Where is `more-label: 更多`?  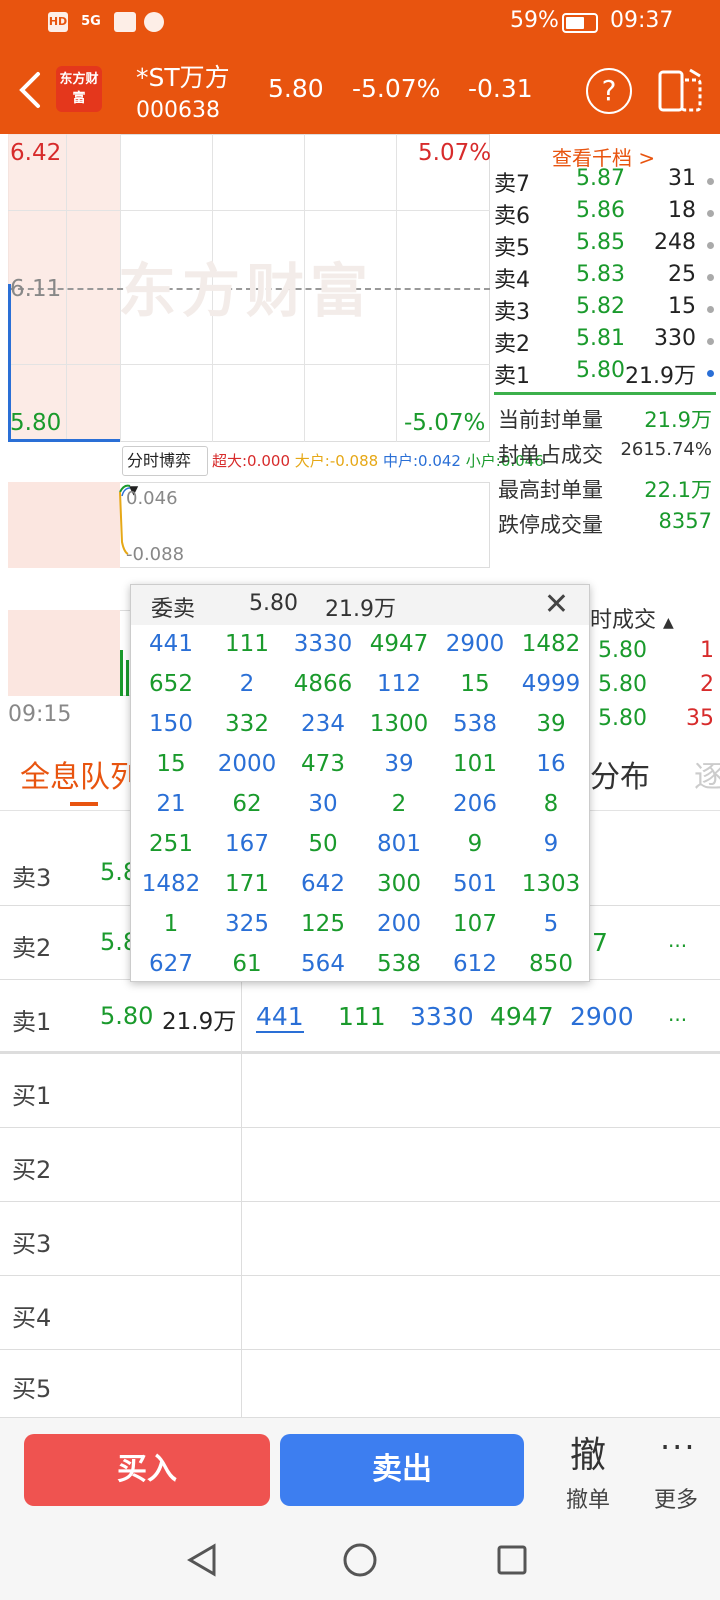
more-label: 更多 is located at coordinates (676, 1498).